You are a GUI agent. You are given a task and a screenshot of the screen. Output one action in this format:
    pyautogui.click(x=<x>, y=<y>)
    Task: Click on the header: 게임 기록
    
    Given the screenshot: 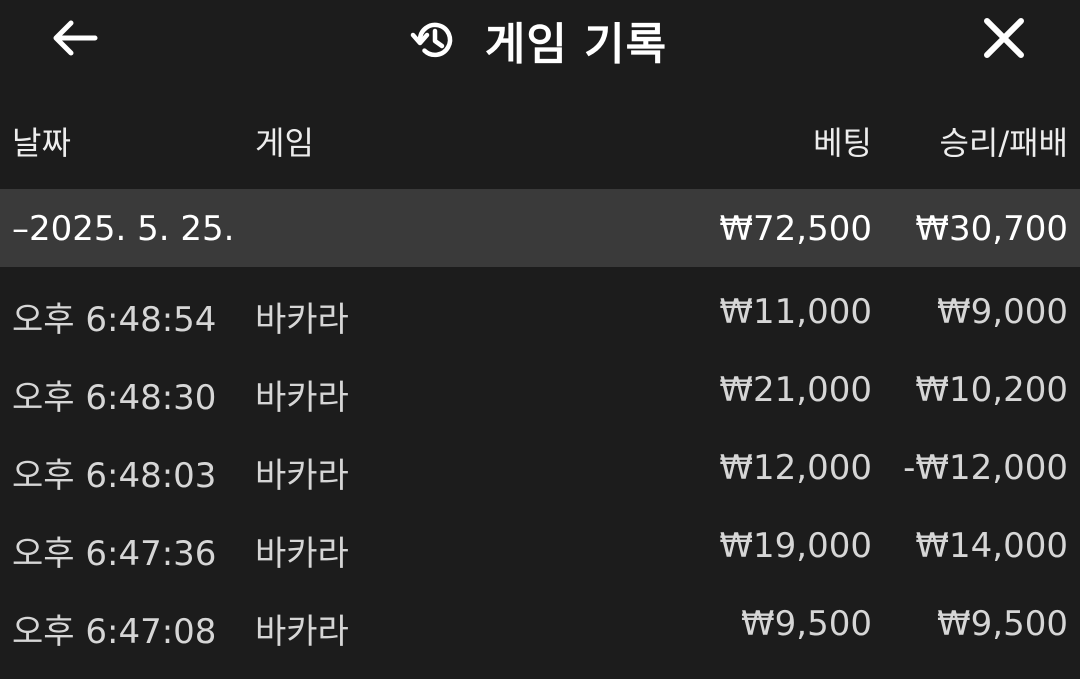 What is the action you would take?
    pyautogui.click(x=540, y=43)
    